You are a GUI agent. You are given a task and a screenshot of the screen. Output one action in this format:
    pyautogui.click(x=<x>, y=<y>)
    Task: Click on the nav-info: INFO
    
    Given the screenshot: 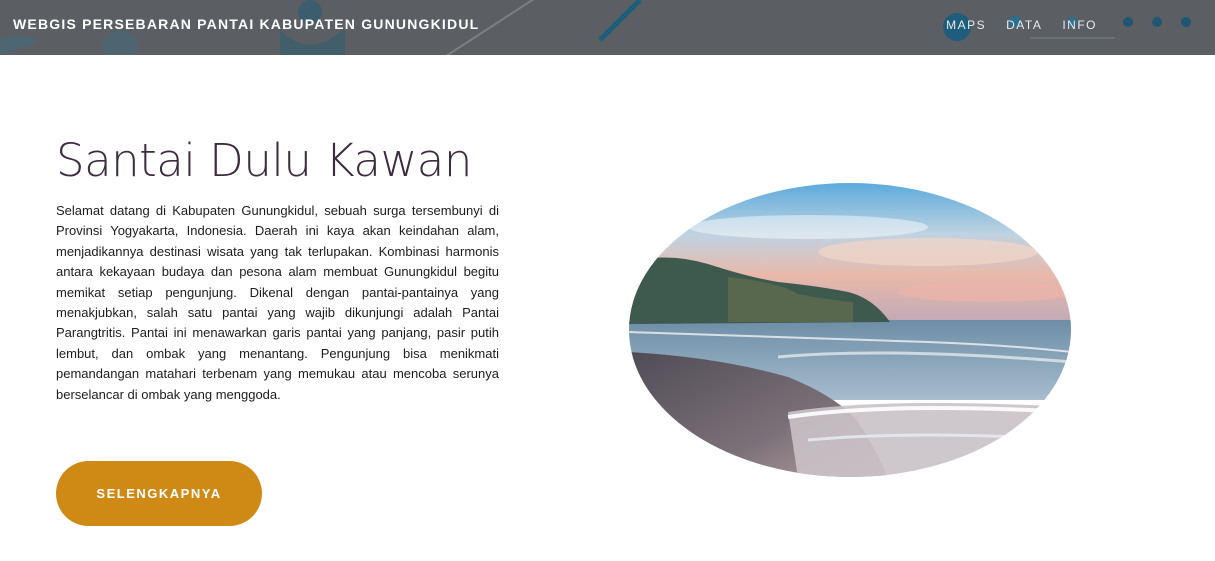 What is the action you would take?
    pyautogui.click(x=1079, y=25)
    